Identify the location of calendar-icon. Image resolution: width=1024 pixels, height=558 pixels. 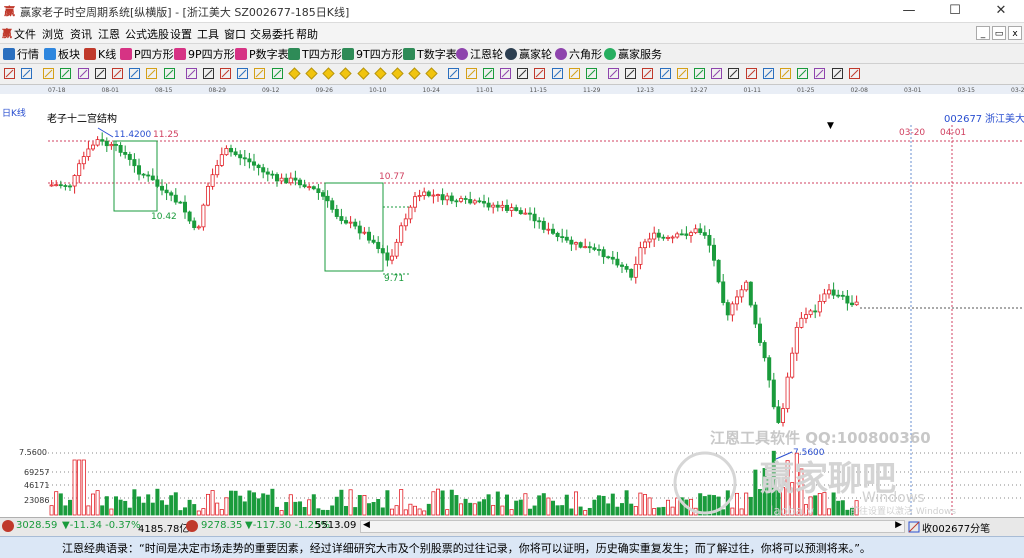
(48, 73).